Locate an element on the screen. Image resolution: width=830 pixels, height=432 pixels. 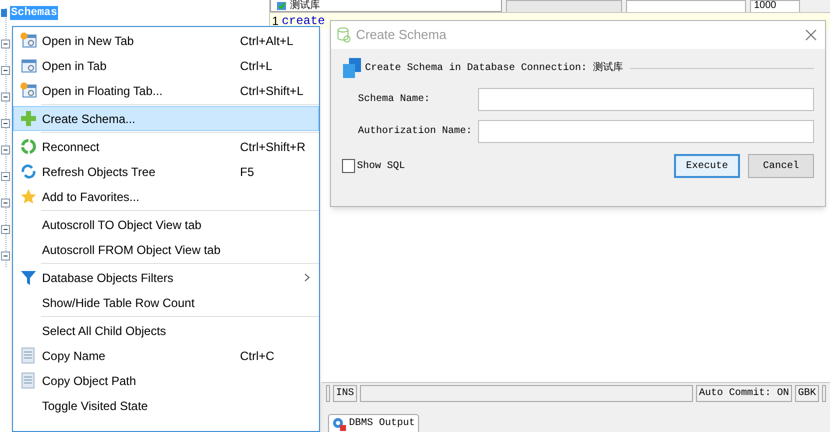
field-label: Schema Name: is located at coordinates (395, 99).